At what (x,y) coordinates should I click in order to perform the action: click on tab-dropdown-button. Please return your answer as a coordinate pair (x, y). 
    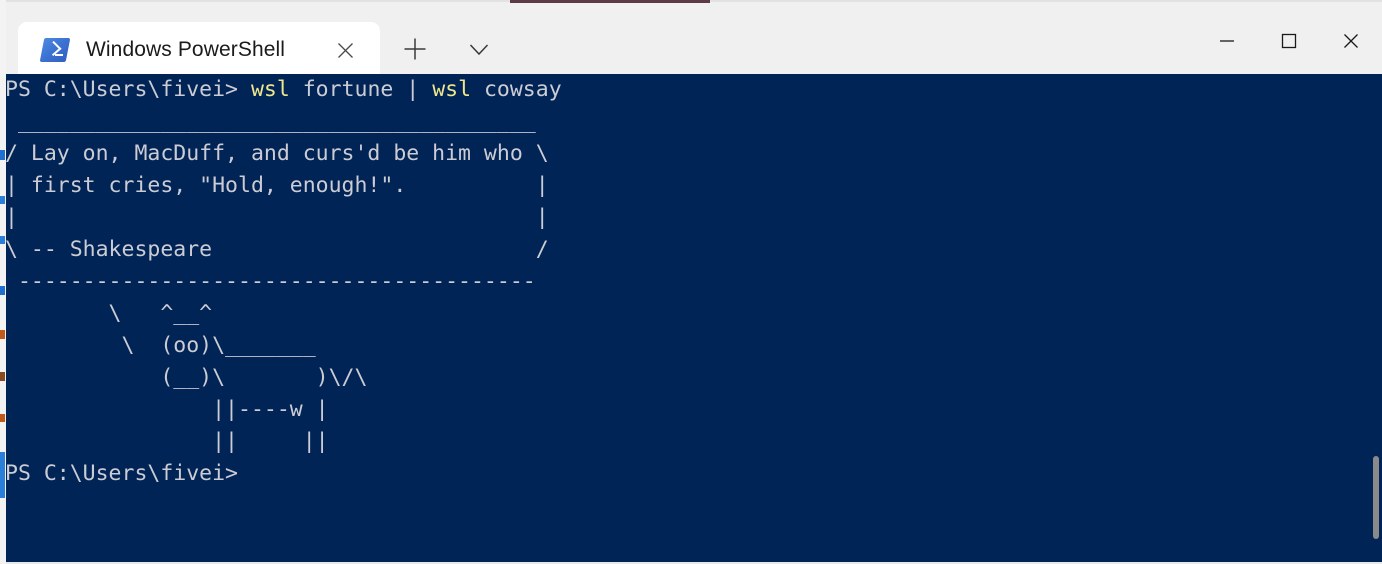
    Looking at the image, I should click on (479, 49).